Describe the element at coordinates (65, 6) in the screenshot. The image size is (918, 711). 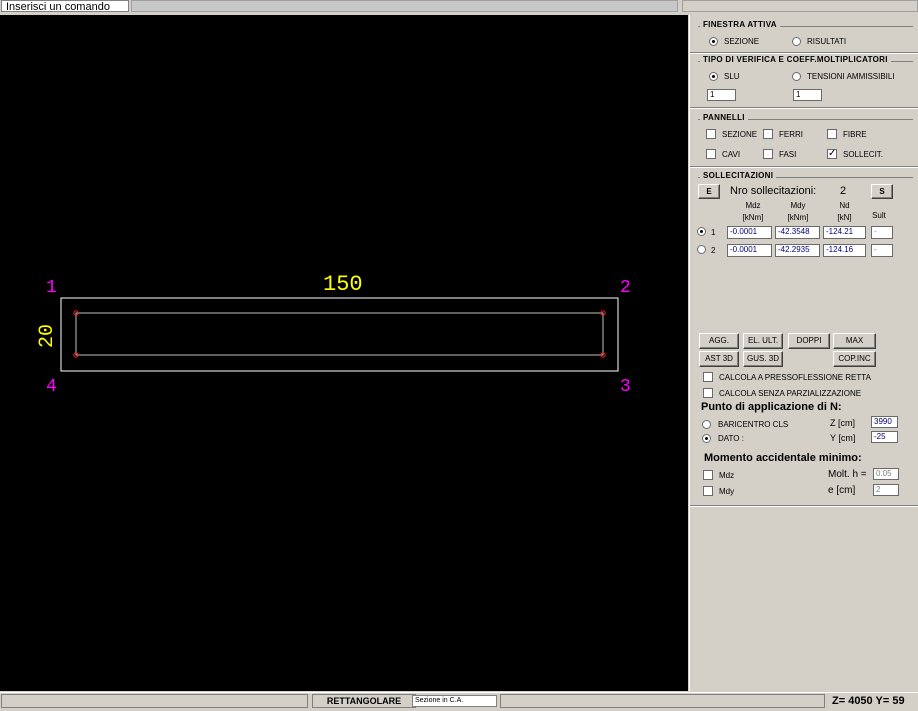
I see `command-input: Inserisci un comando` at that location.